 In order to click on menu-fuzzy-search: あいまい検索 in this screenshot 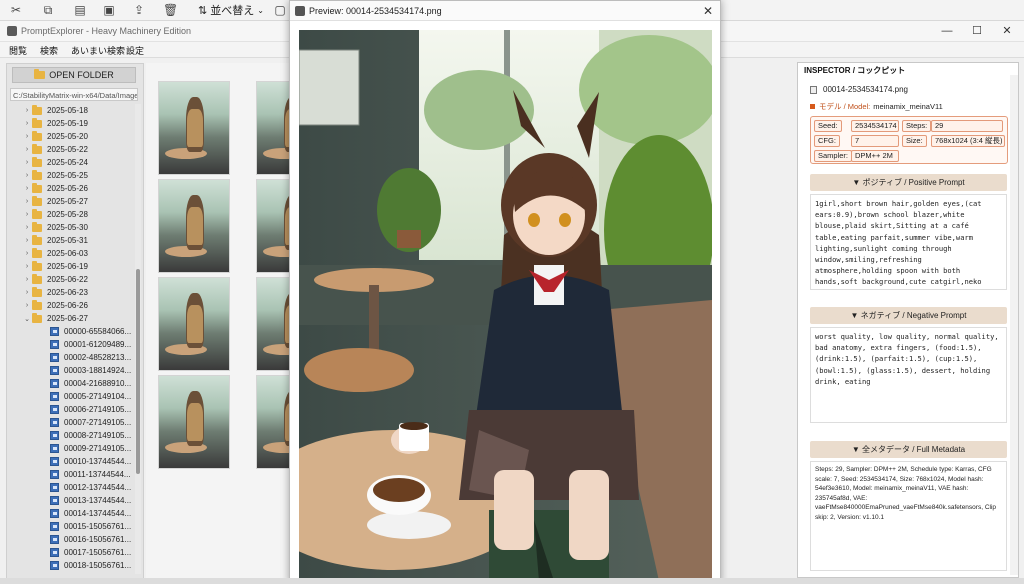, I will do `click(98, 50)`.